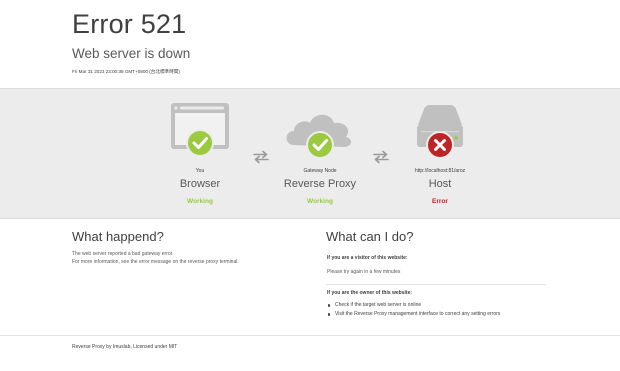 The width and height of the screenshot is (620, 371). I want to click on browser-sub-label: You, so click(200, 171).